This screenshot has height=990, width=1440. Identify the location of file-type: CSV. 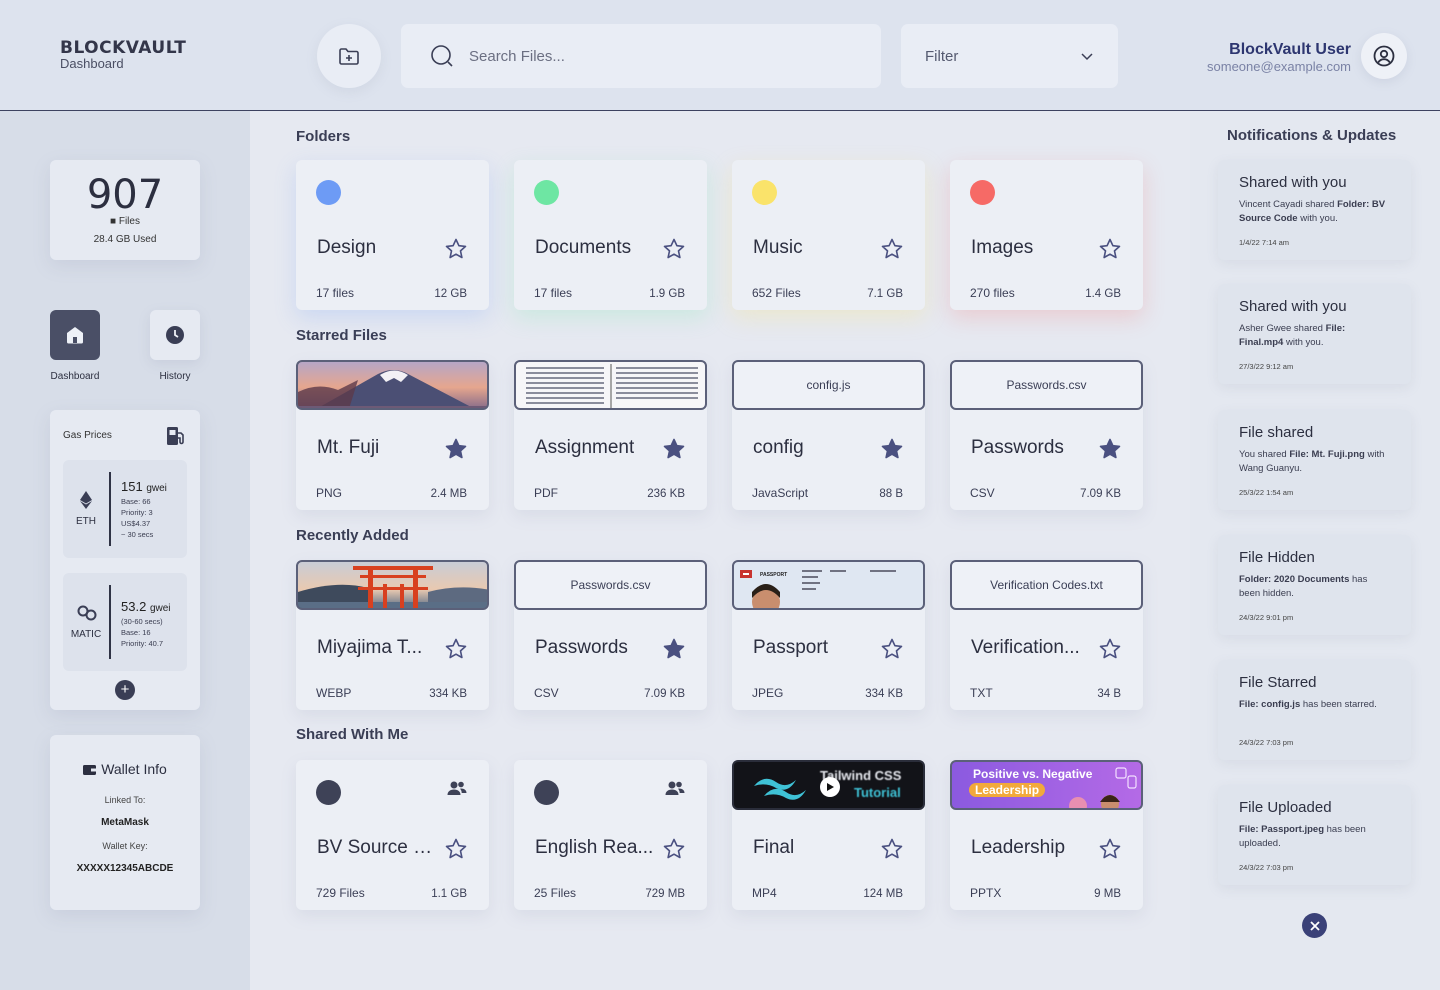
(982, 493).